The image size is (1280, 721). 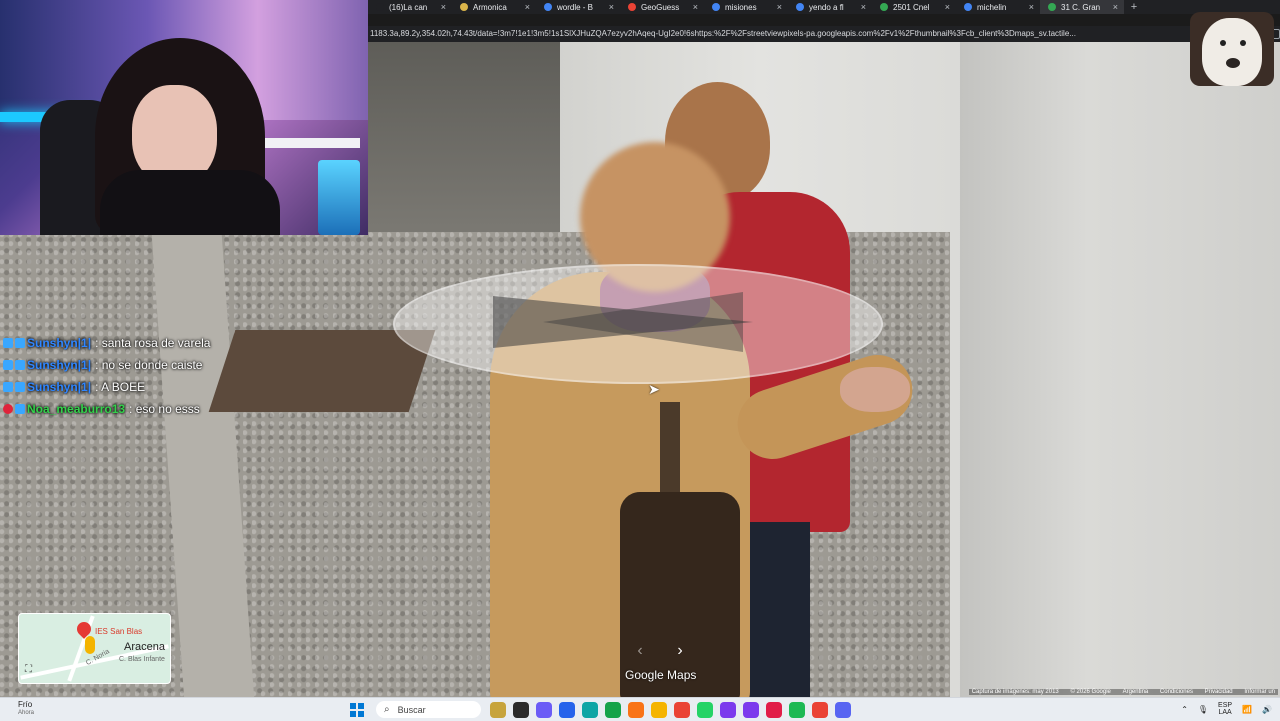 I want to click on wifi-icon: 📶, so click(x=1247, y=709).